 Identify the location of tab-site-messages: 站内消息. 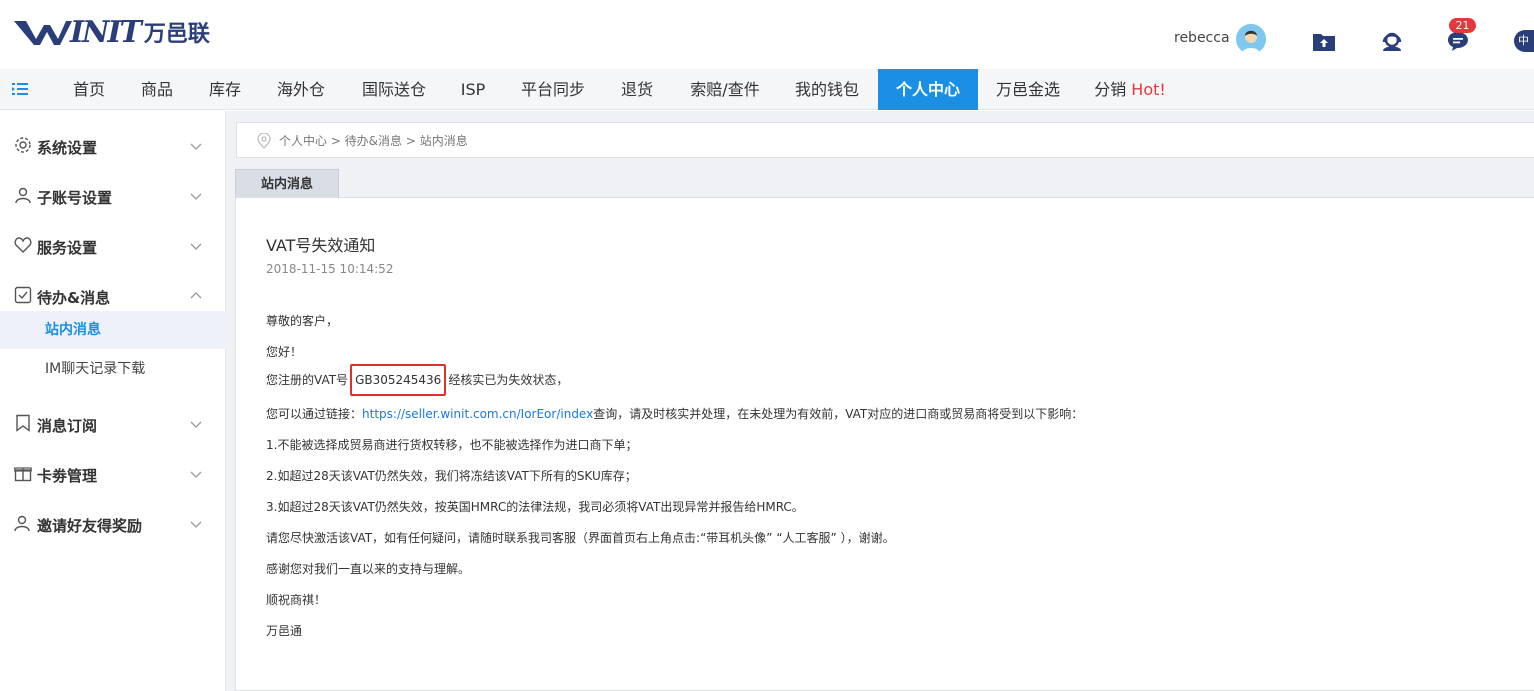
(287, 183).